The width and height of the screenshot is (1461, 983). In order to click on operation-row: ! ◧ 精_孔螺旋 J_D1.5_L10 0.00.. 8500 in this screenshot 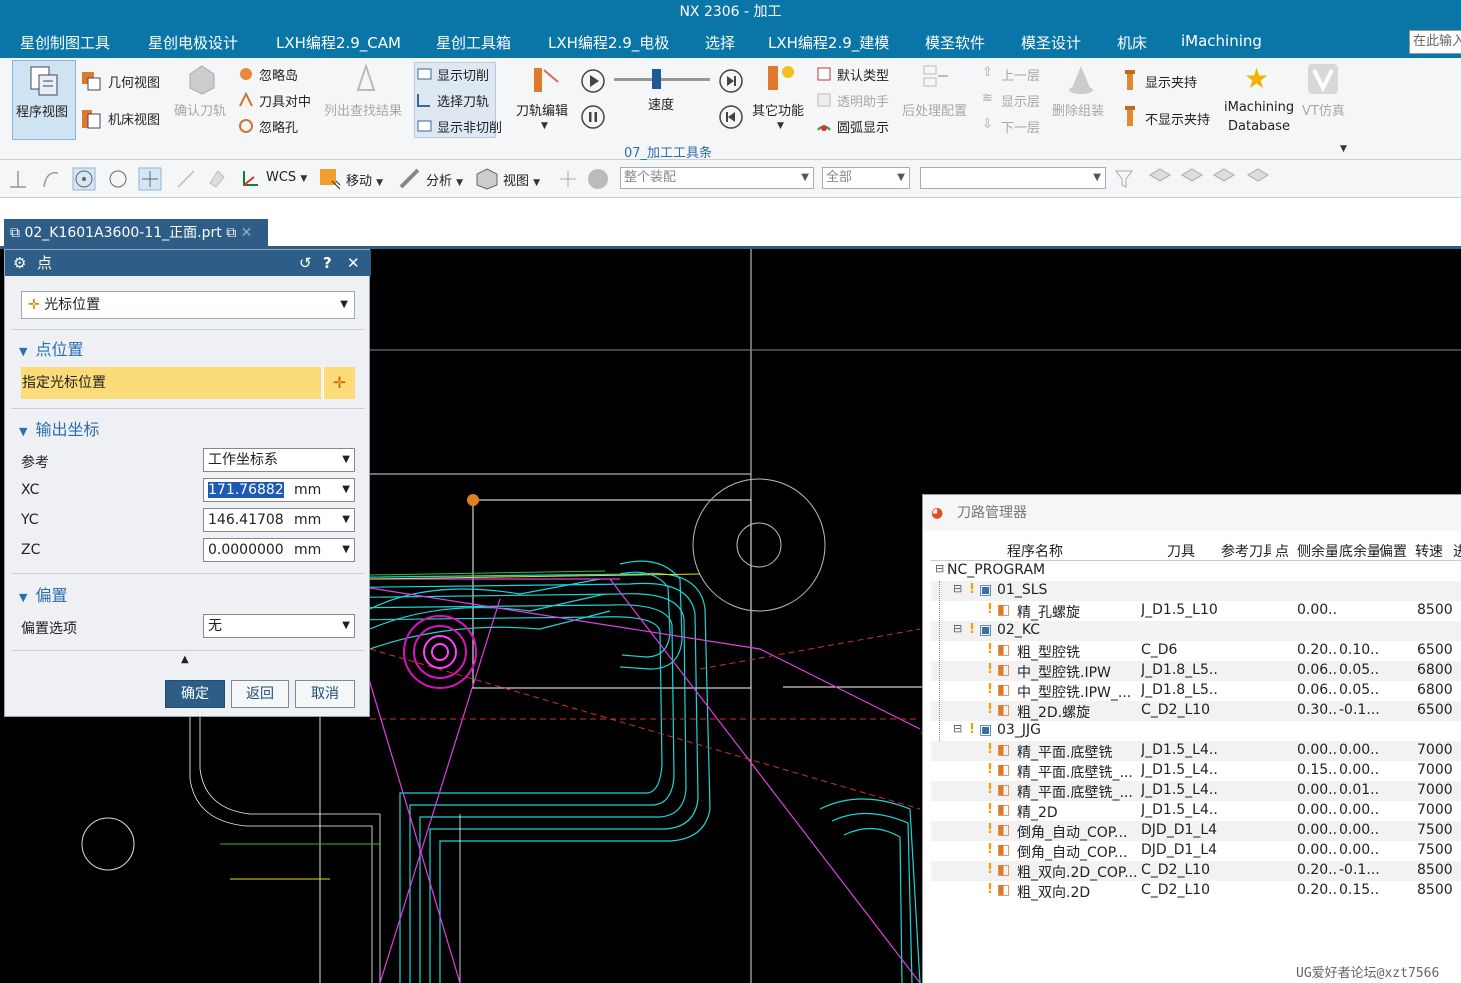, I will do `click(1196, 611)`.